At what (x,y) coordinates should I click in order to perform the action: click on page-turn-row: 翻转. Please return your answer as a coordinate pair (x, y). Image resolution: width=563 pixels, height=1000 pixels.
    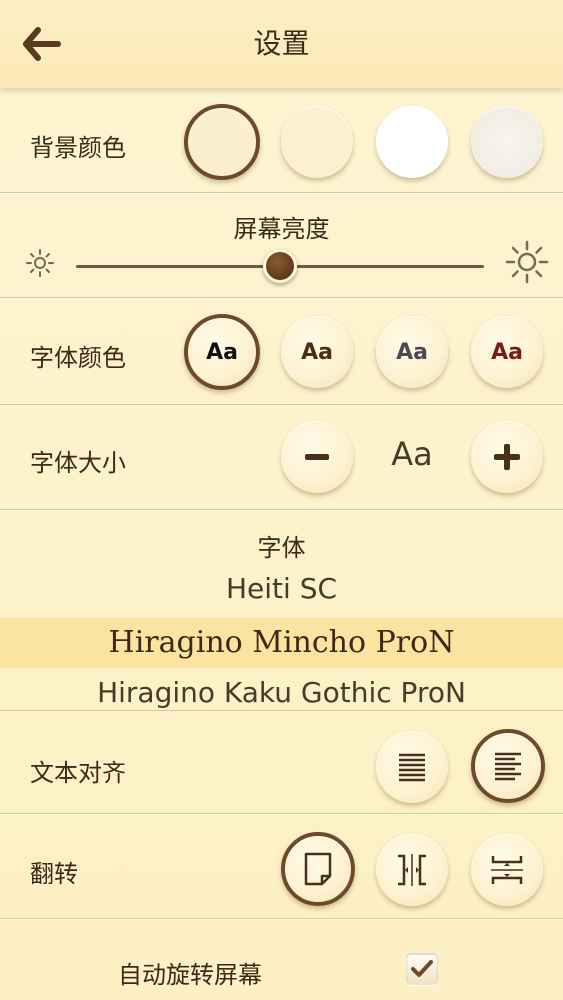
    Looking at the image, I should click on (281, 866).